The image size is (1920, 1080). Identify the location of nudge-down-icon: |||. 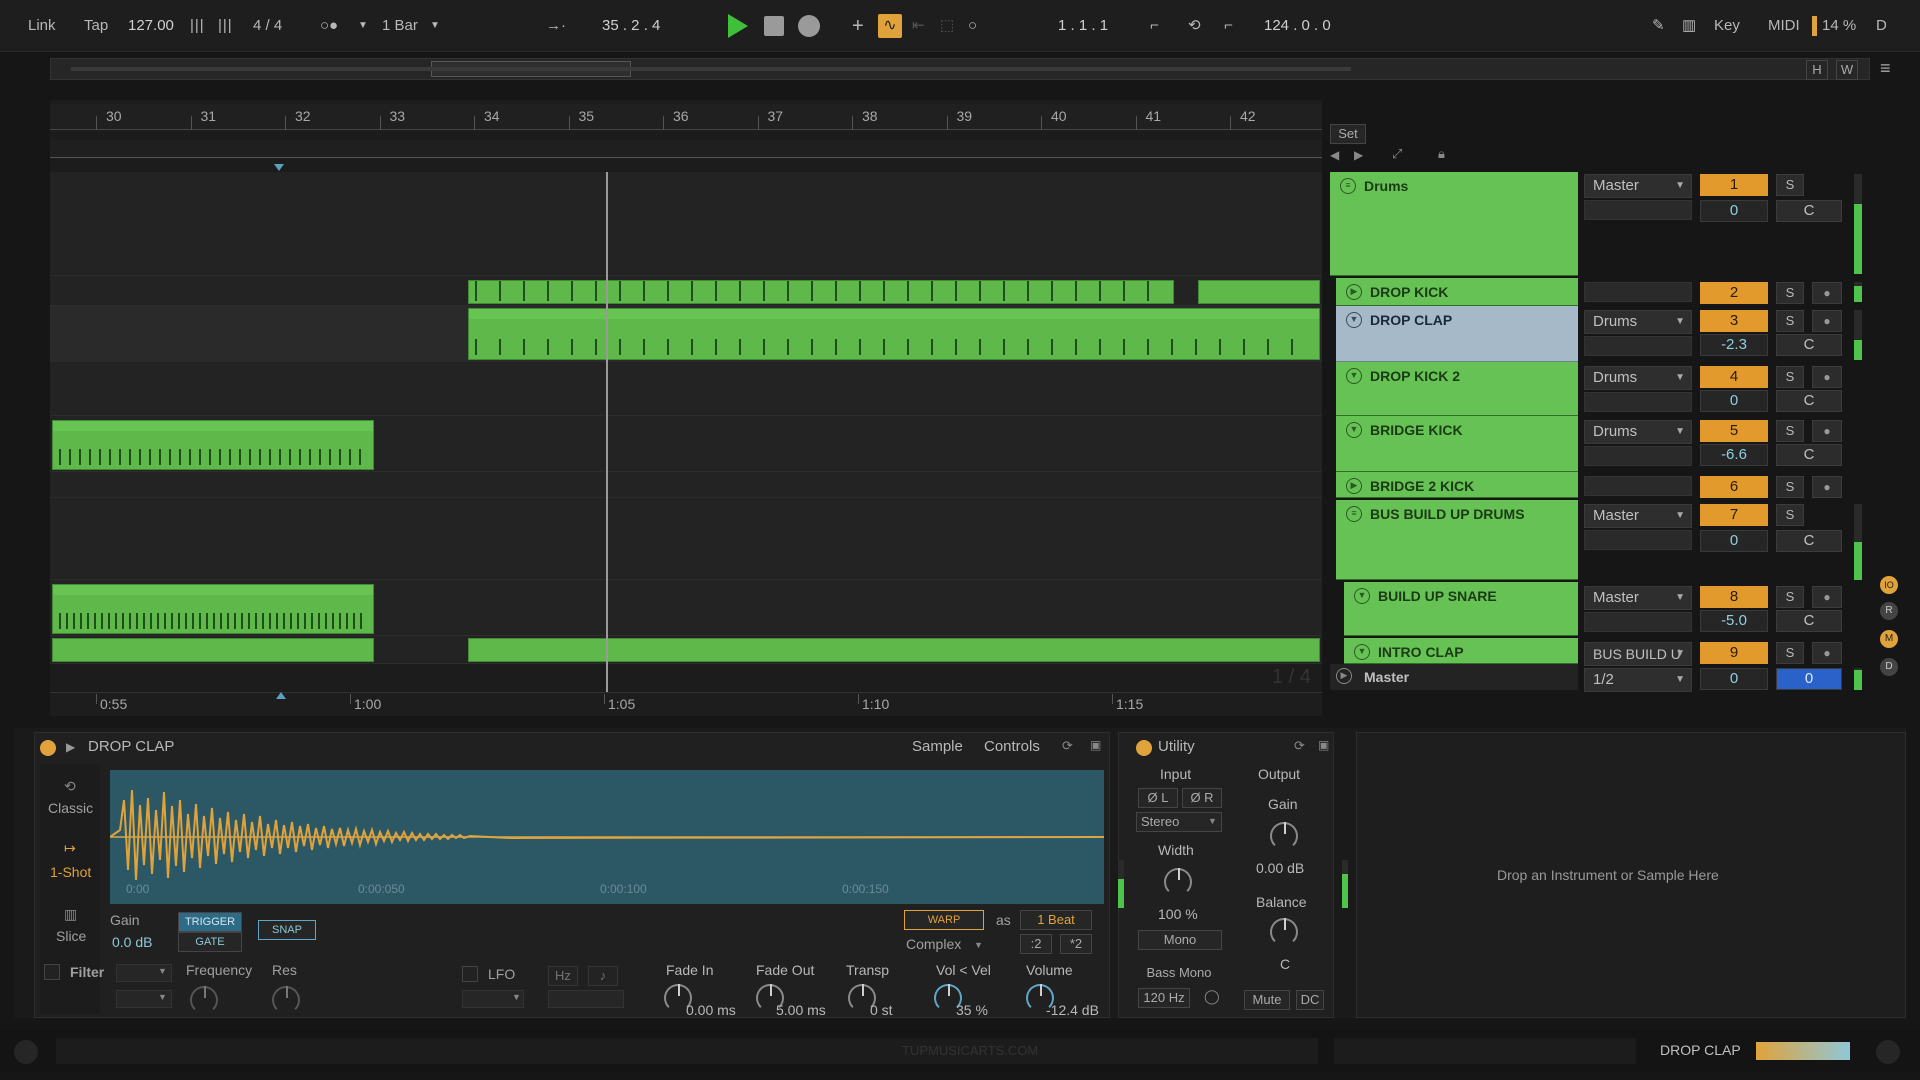
(197, 26).